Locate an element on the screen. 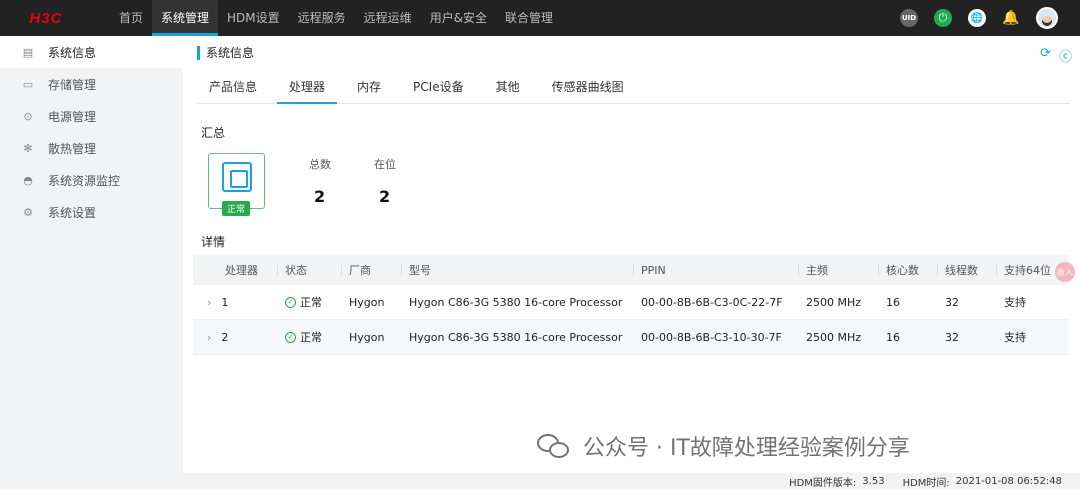 The image size is (1080, 489). language-icon: 🌐 is located at coordinates (977, 18).